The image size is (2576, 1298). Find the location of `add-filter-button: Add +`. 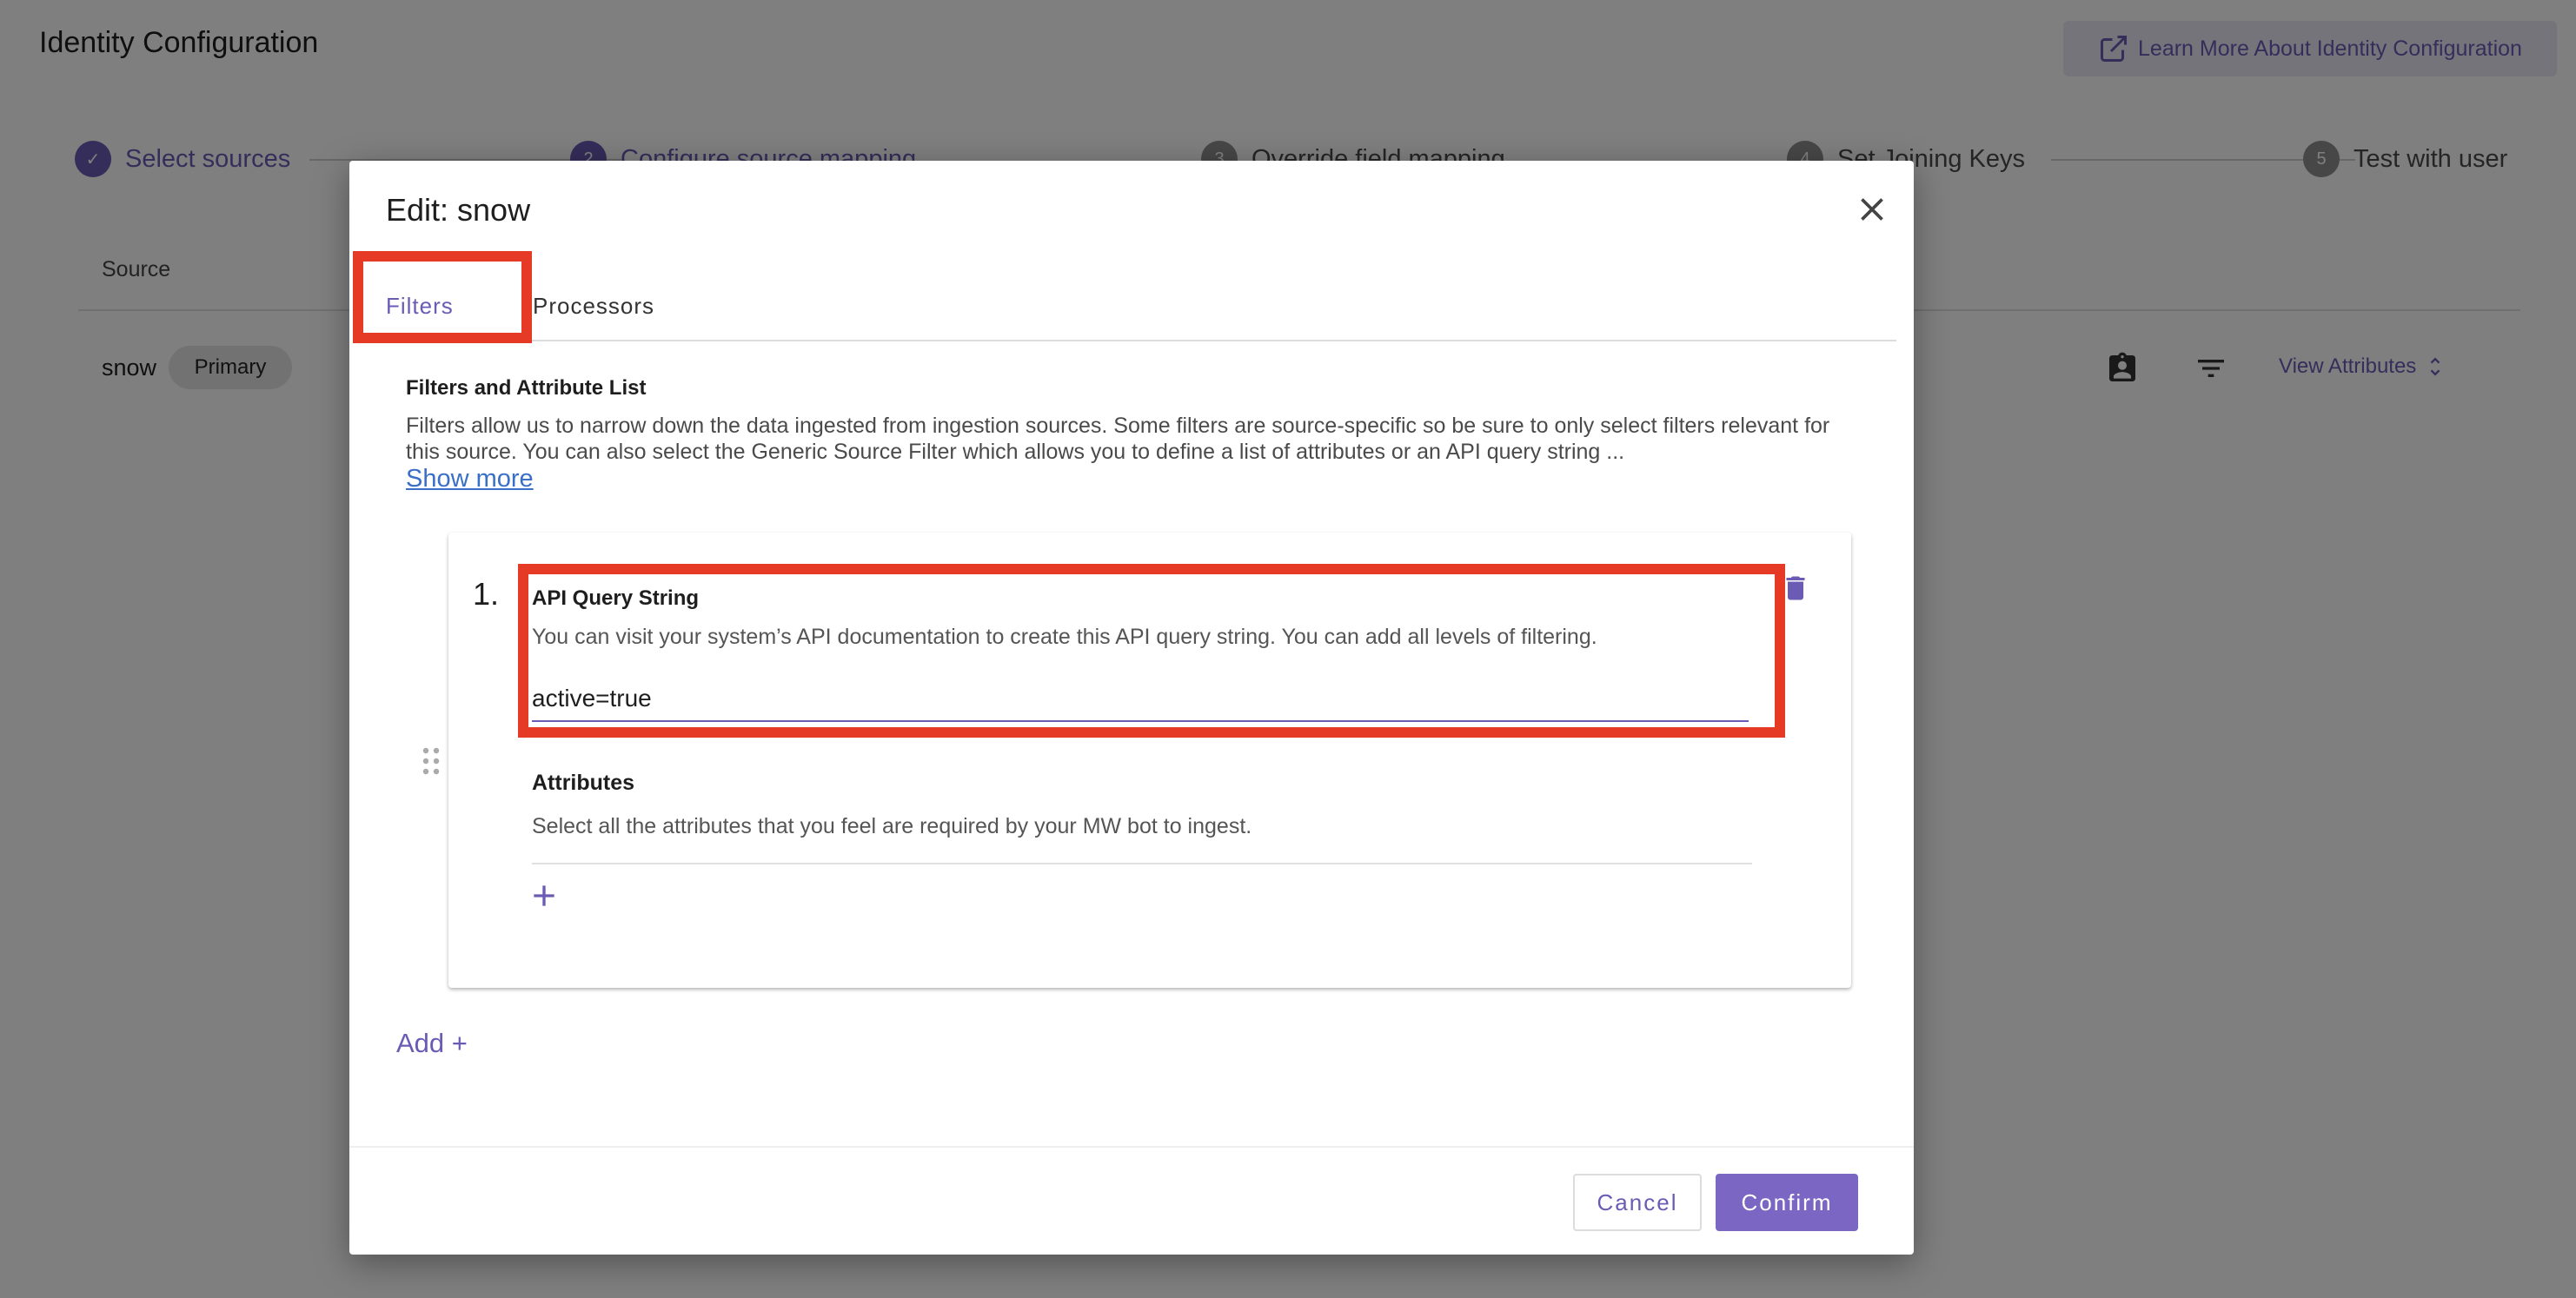

add-filter-button: Add + is located at coordinates (432, 1044).